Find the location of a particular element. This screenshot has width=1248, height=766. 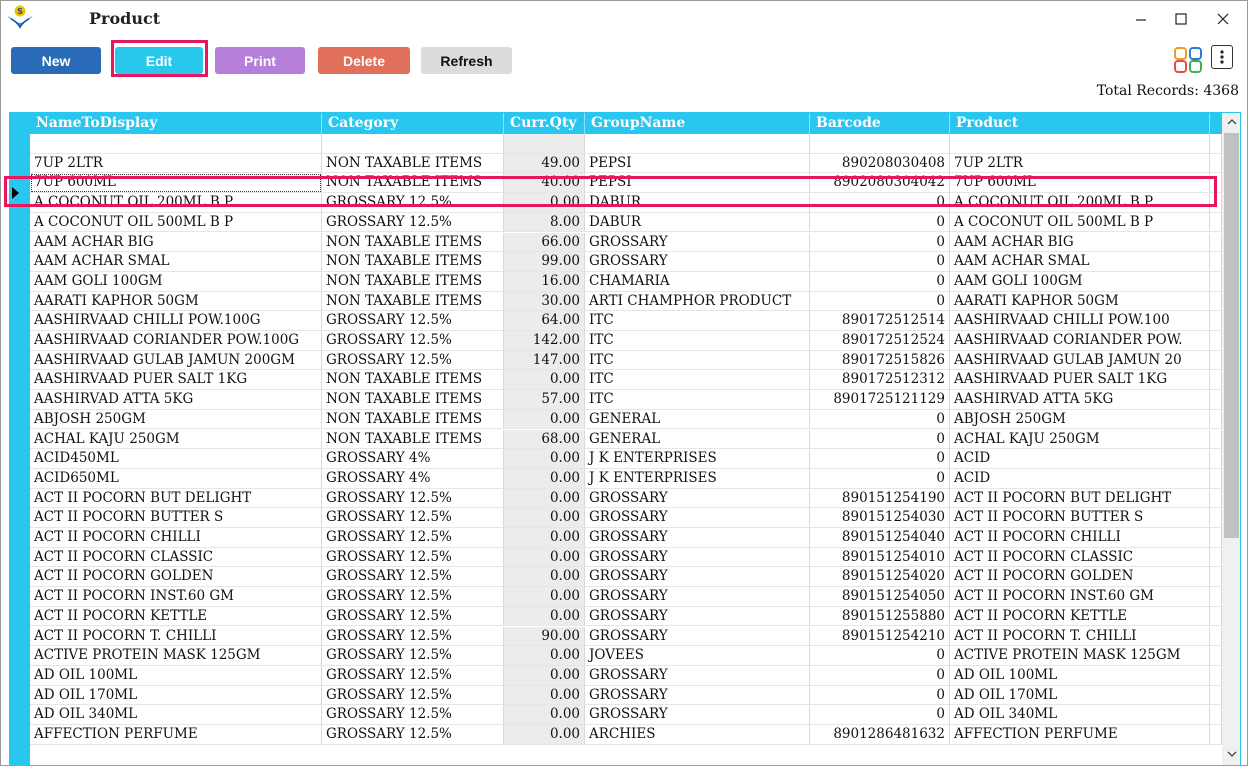

cell-barcode: 890151254190 is located at coordinates (880, 498).